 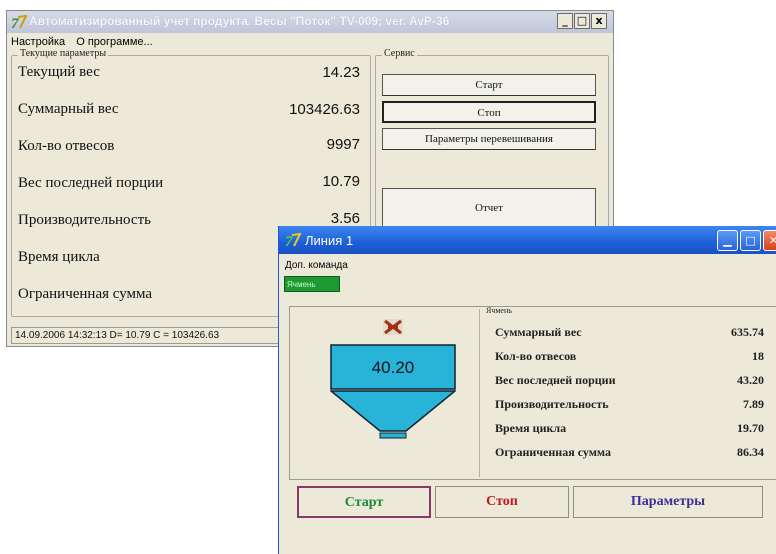 I want to click on param-label-current-weight: Текущий вес, so click(x=59, y=72).